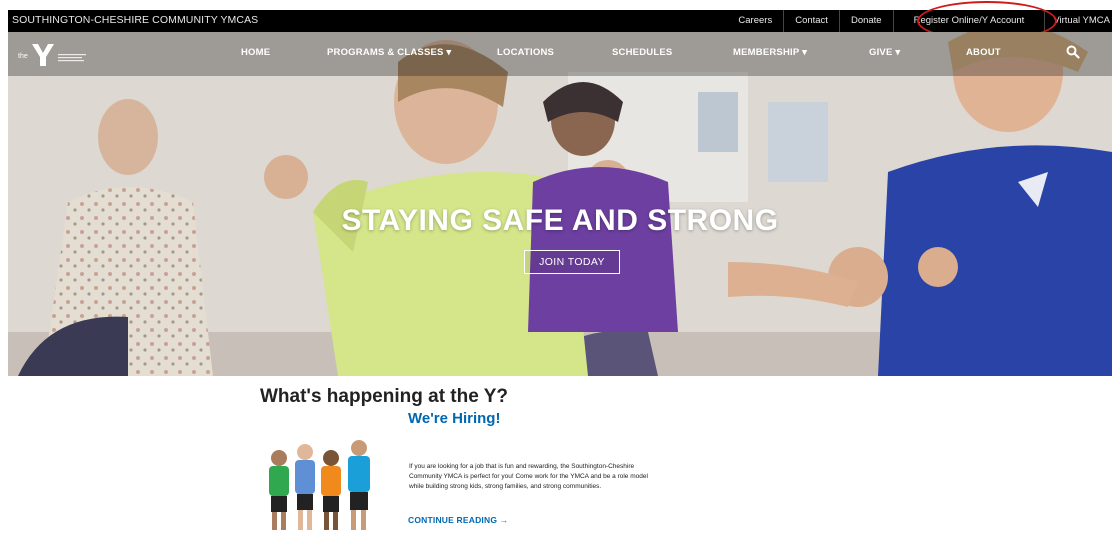 The height and width of the screenshot is (536, 1112). What do you see at coordinates (385, 52) in the screenshot?
I see `nav-programs-label: PROGRAMS & CLASSES` at bounding box center [385, 52].